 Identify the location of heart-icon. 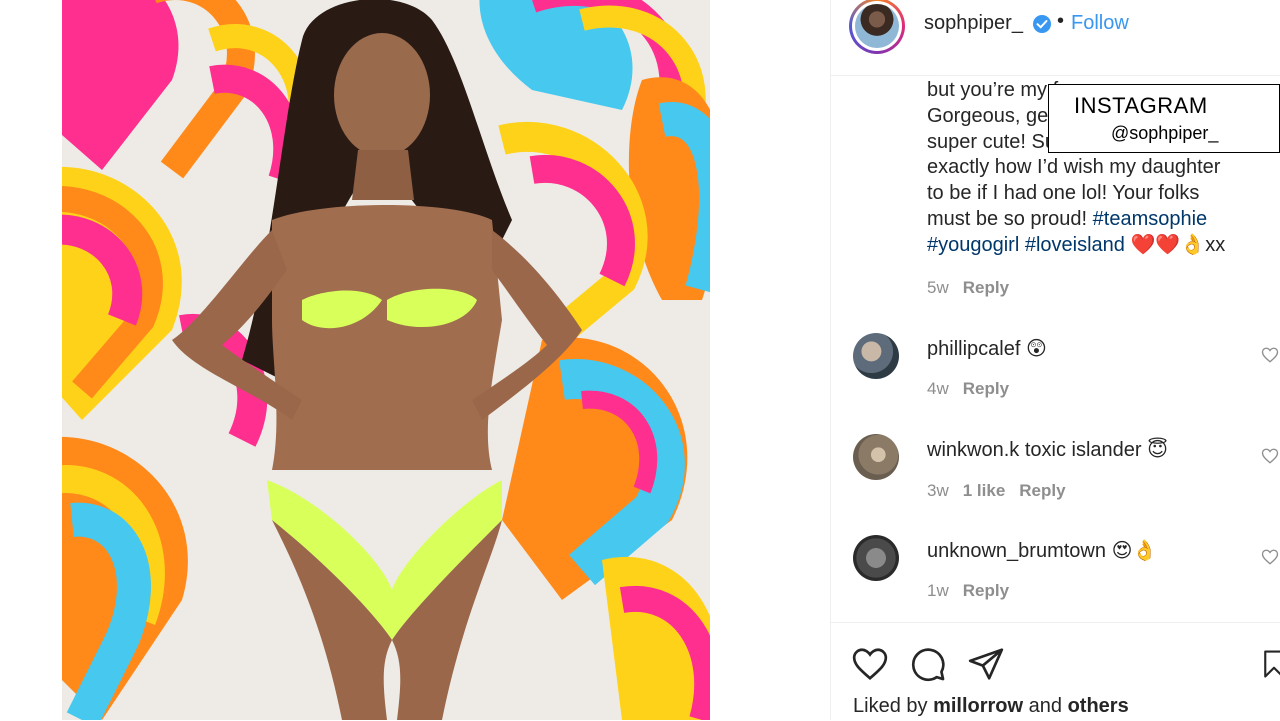
(870, 664).